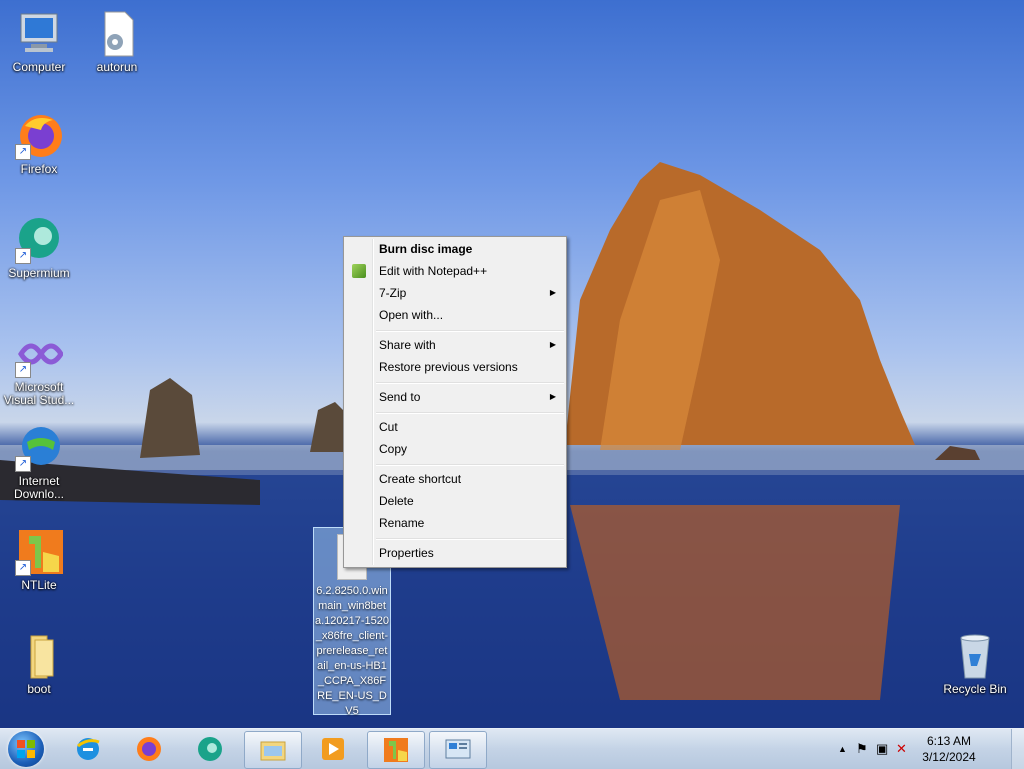 The height and width of the screenshot is (769, 1024). What do you see at coordinates (455, 553) in the screenshot?
I see `menu-item-properties: Properties` at bounding box center [455, 553].